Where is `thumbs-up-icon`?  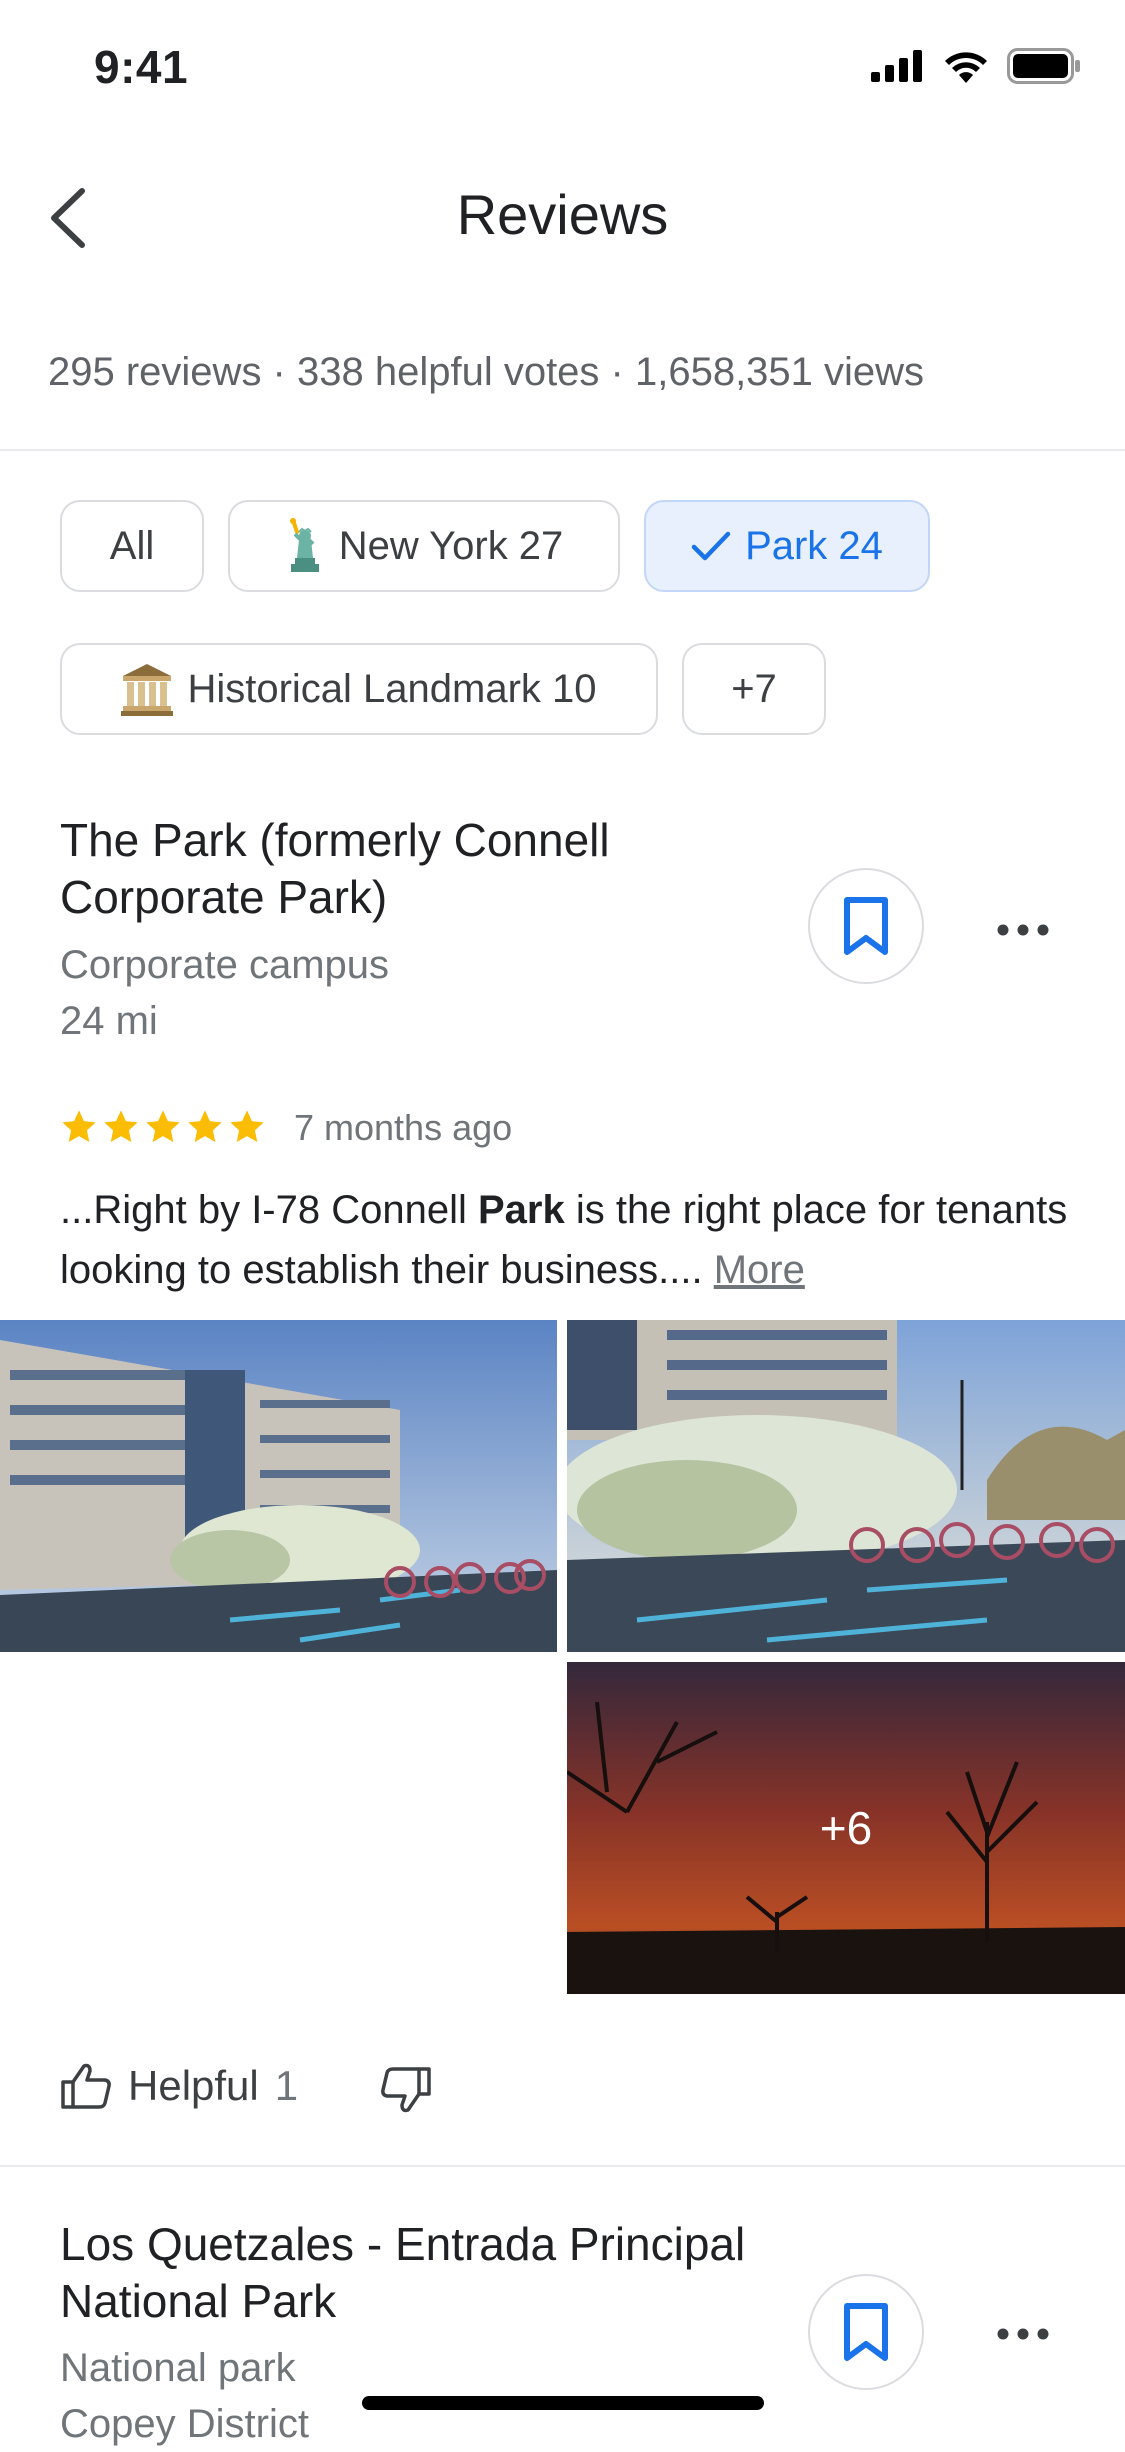 thumbs-up-icon is located at coordinates (86, 2086).